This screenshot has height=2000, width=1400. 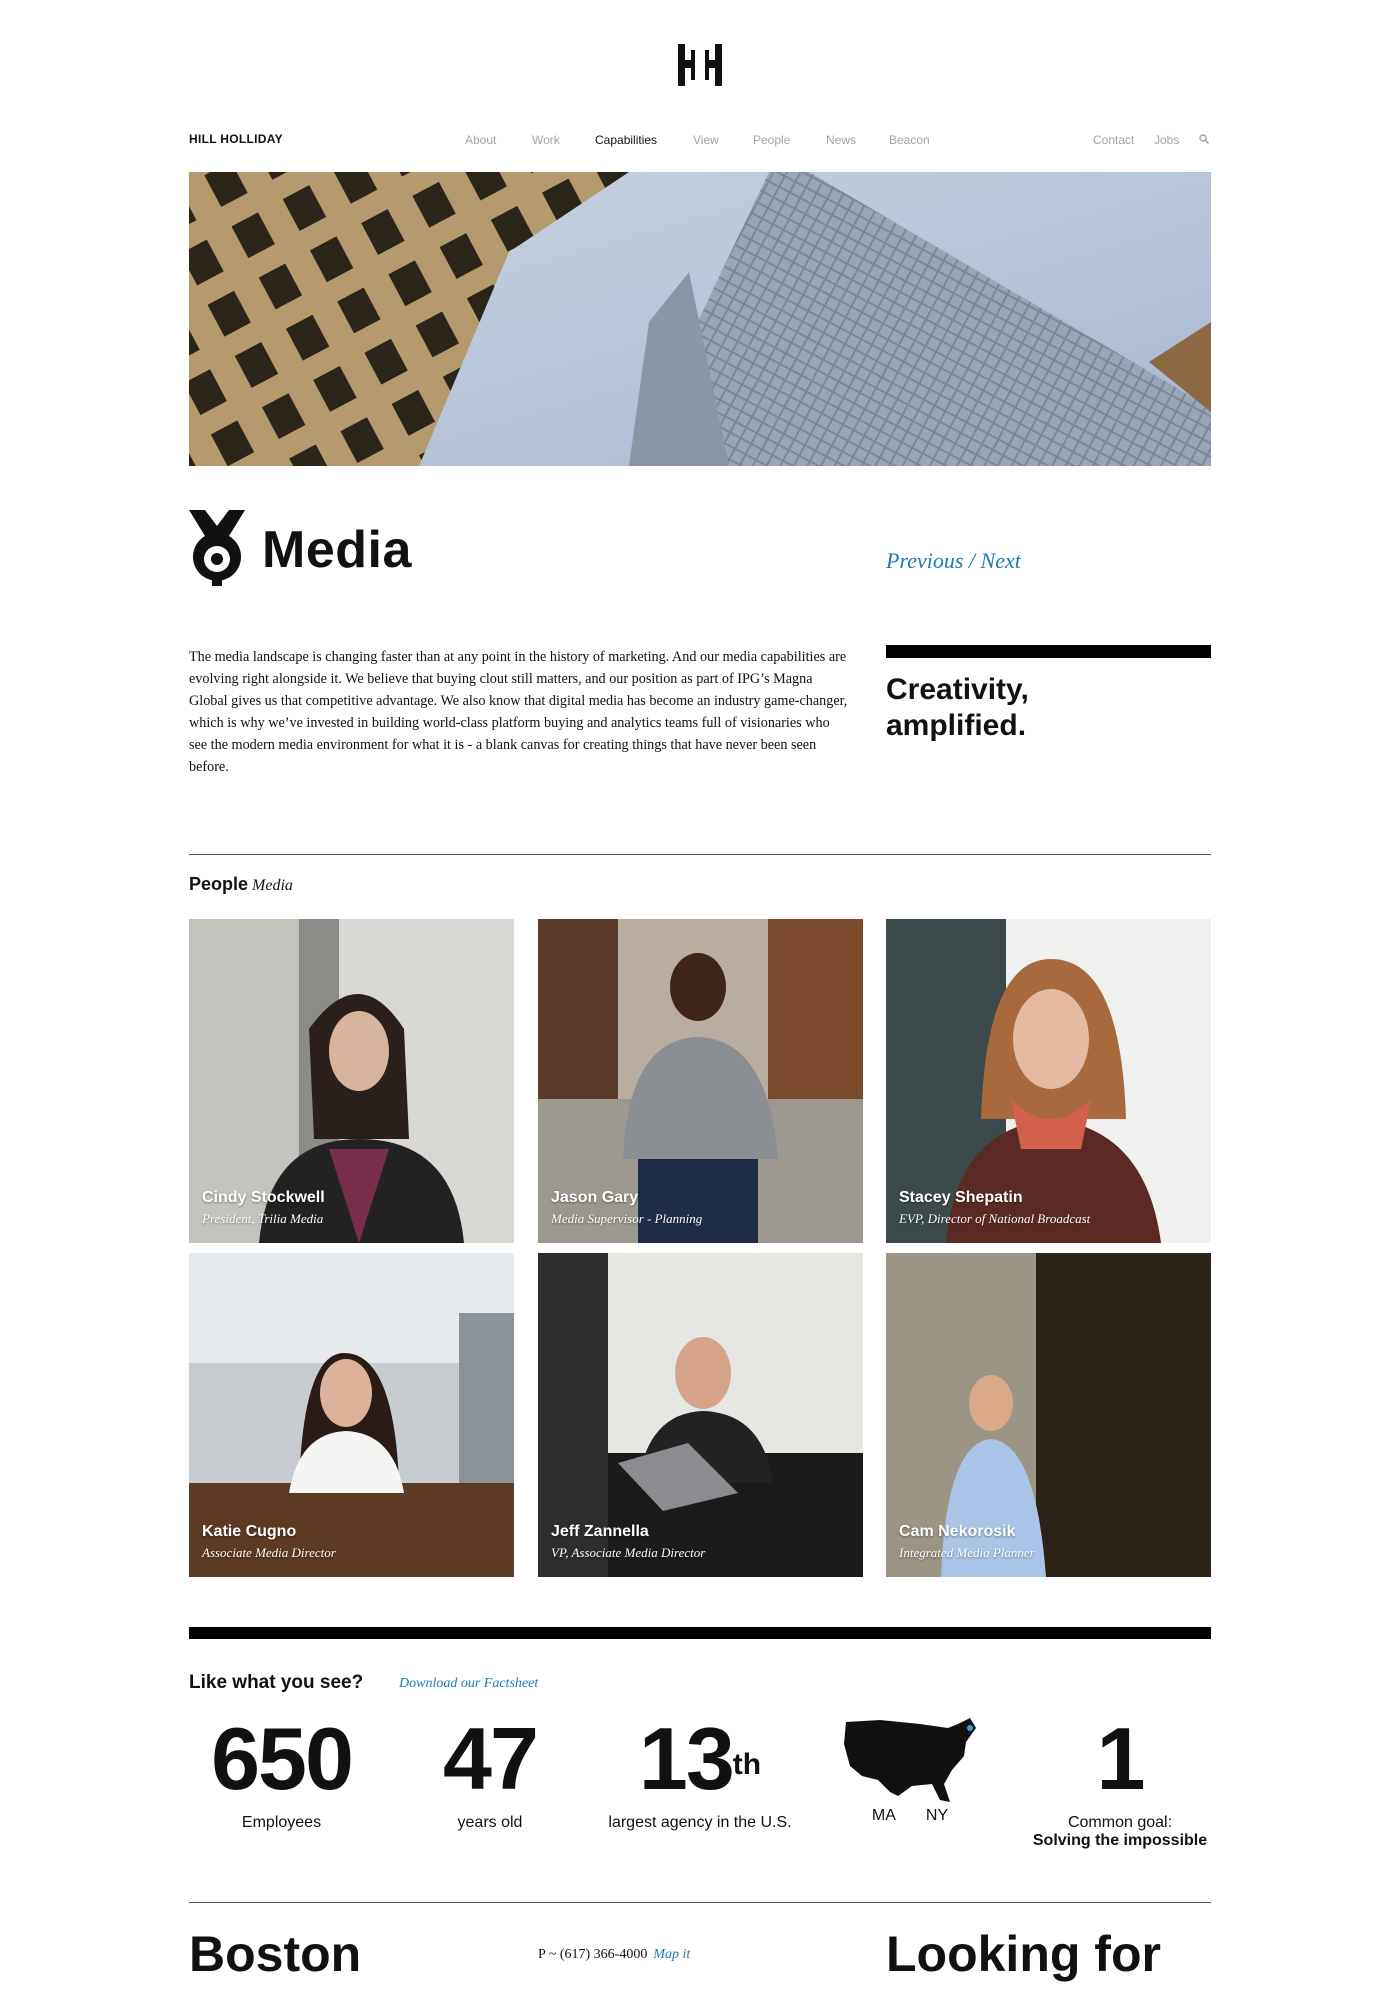 What do you see at coordinates (351, 1081) in the screenshot?
I see `person-card: Cindy Stockwell President, Trilia Media` at bounding box center [351, 1081].